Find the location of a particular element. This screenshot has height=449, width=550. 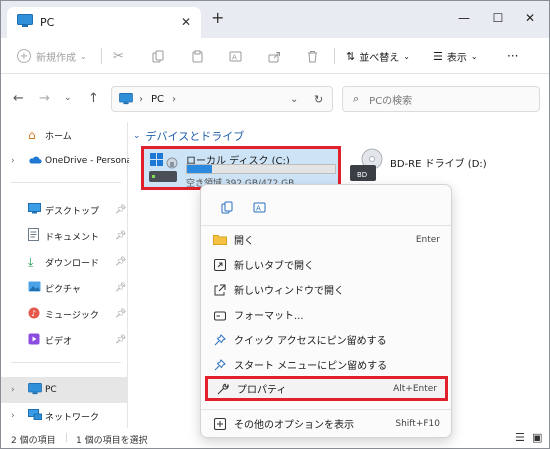

tiles-view-icon: ▣ is located at coordinates (537, 437).